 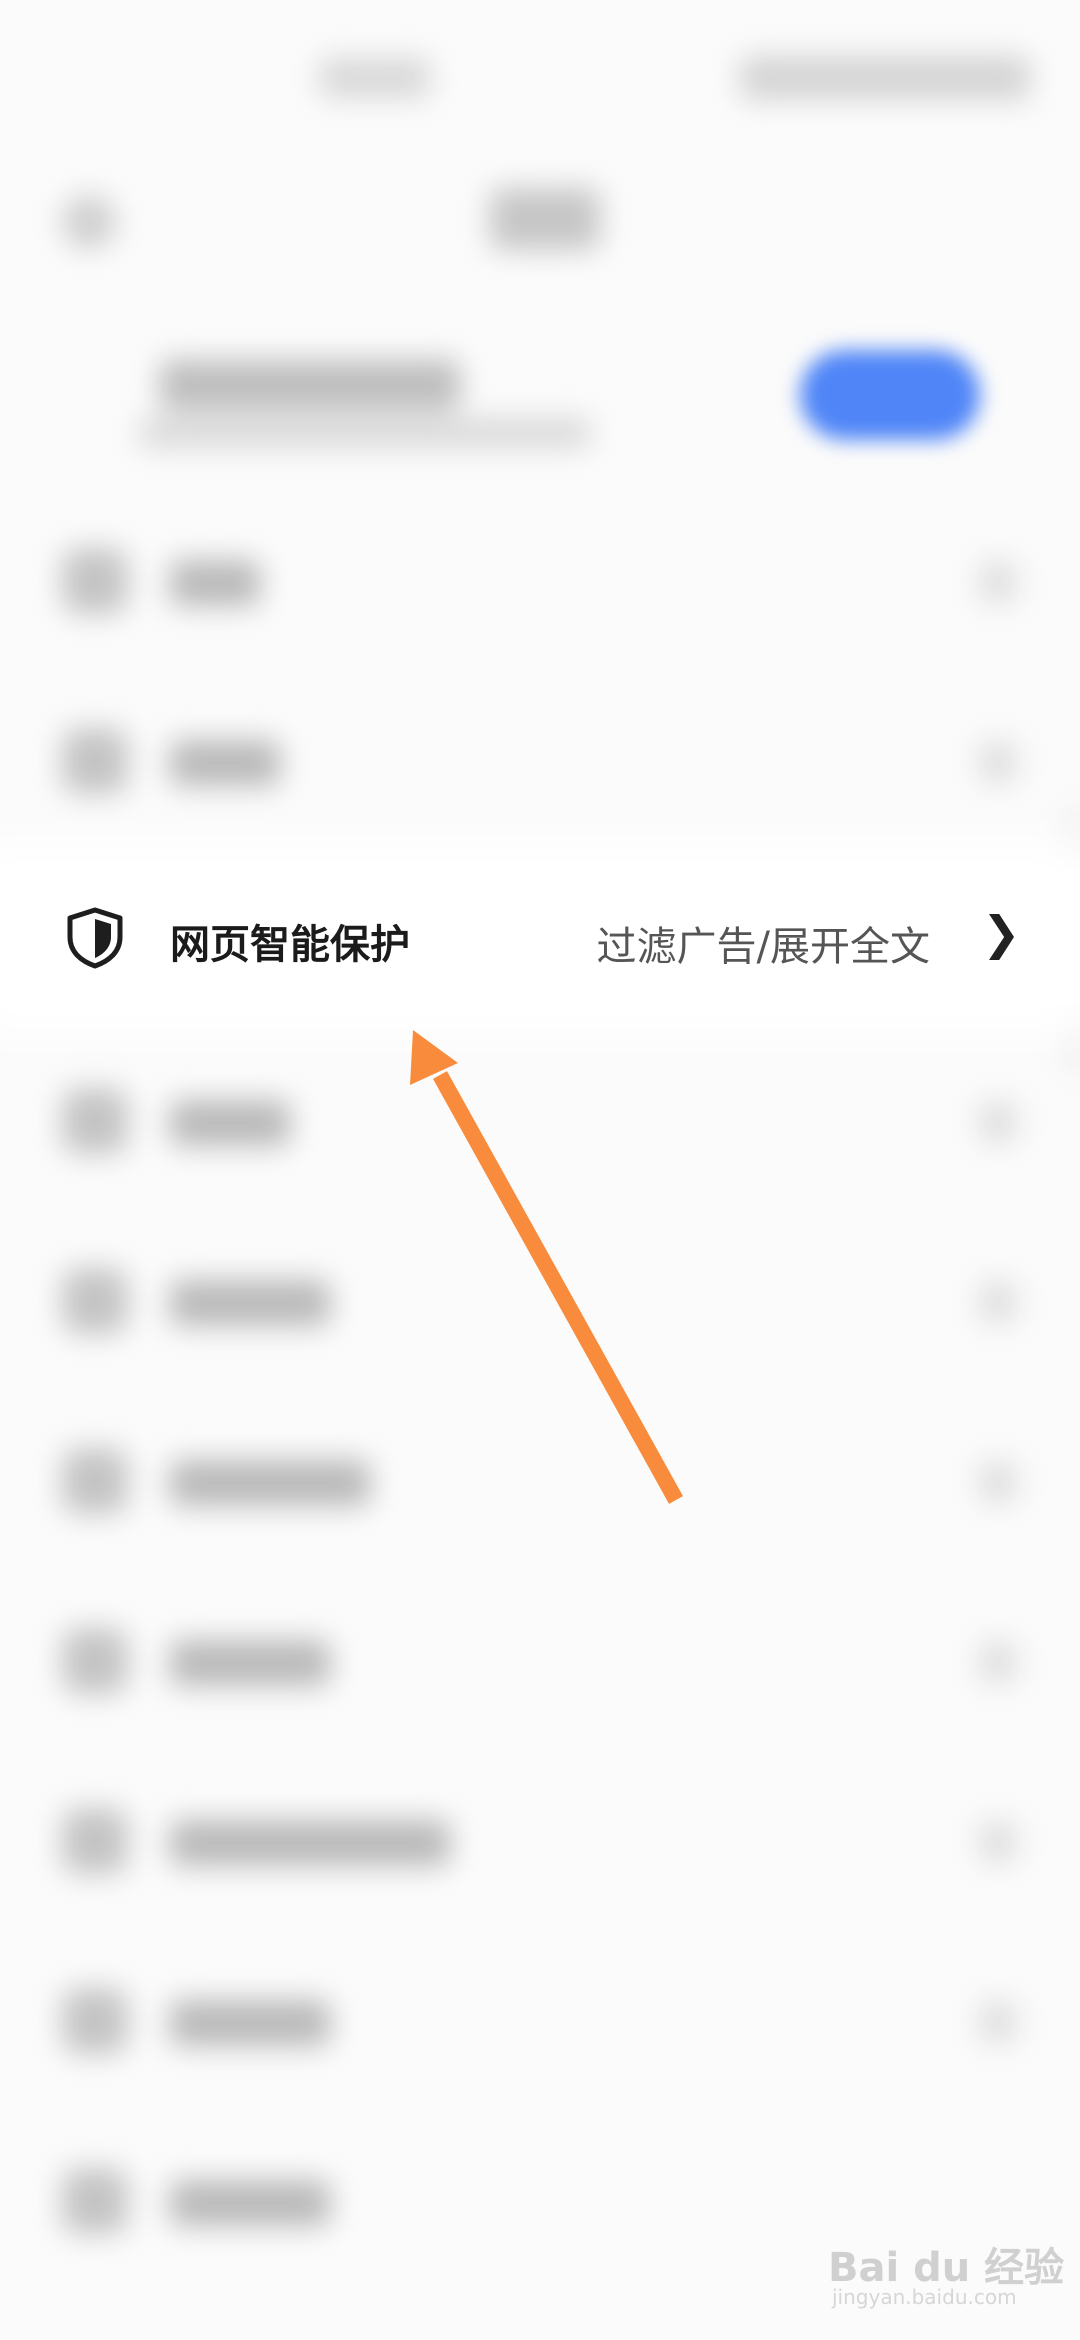 What do you see at coordinates (375, 78) in the screenshot?
I see `status-time-blurred` at bounding box center [375, 78].